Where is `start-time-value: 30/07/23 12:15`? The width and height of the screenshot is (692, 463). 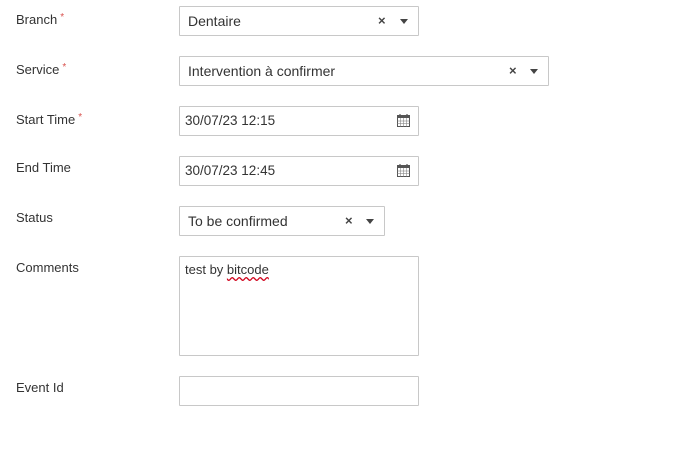
start-time-value: 30/07/23 12:15 is located at coordinates (230, 120).